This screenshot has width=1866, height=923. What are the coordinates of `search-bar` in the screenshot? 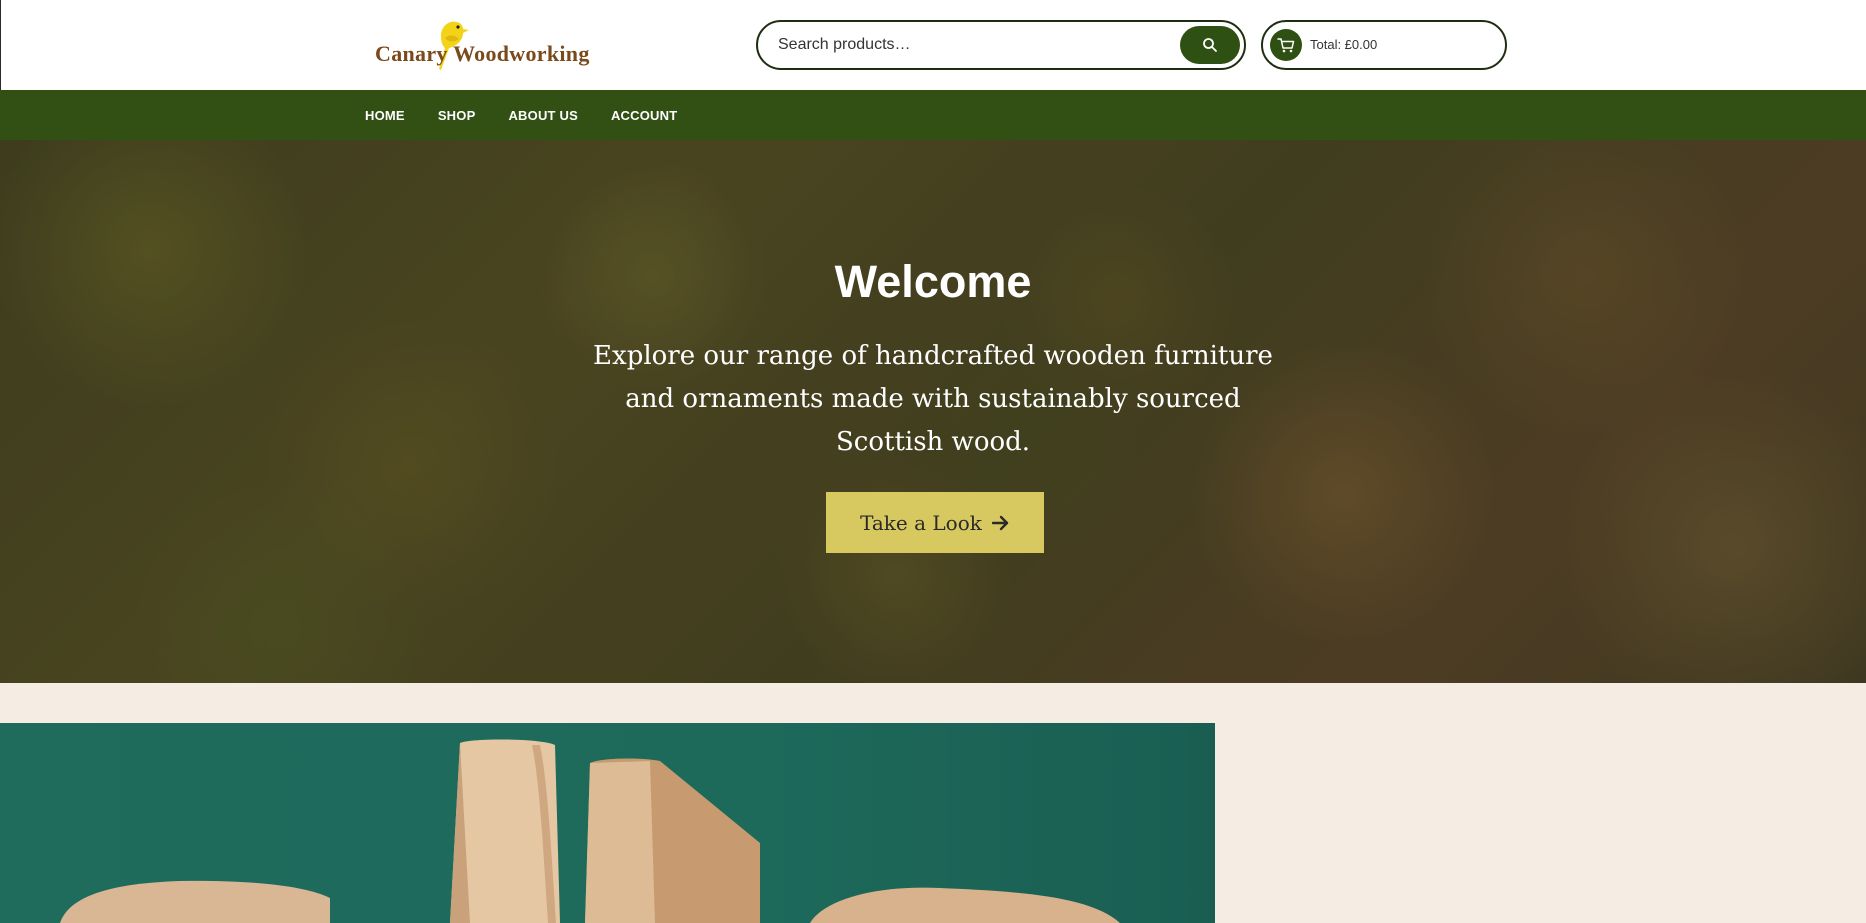 It's located at (1001, 45).